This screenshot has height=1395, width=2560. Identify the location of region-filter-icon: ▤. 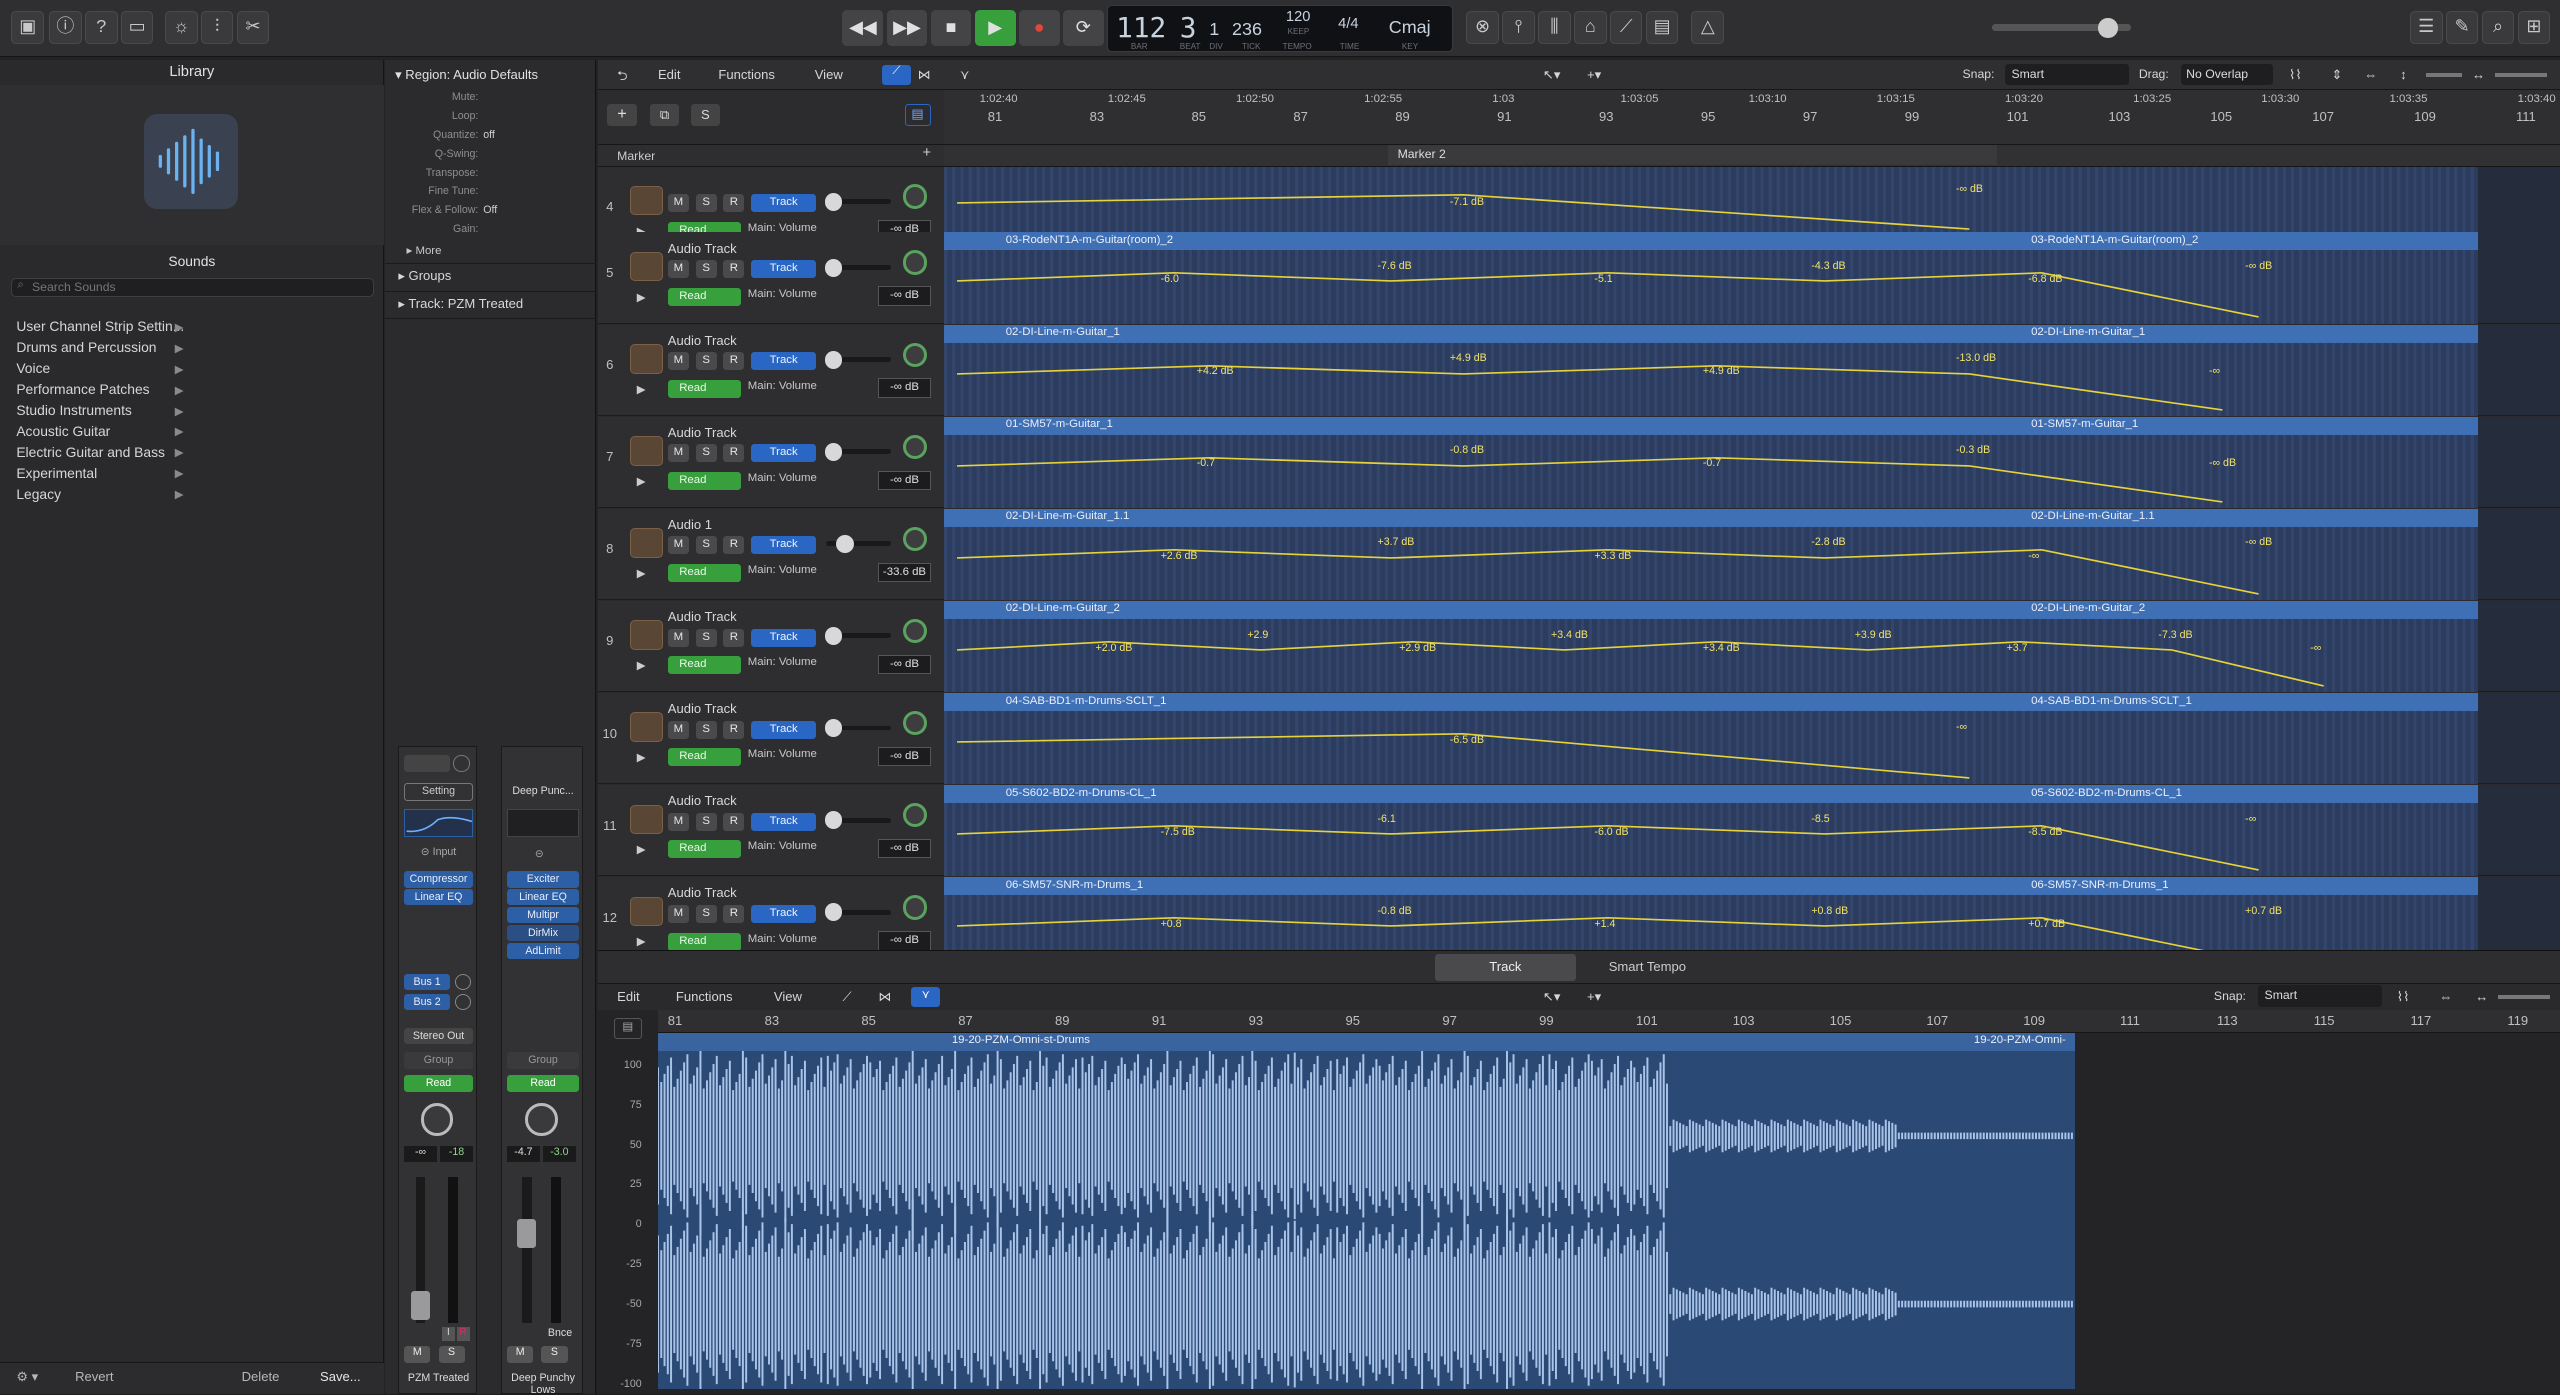
(917, 115).